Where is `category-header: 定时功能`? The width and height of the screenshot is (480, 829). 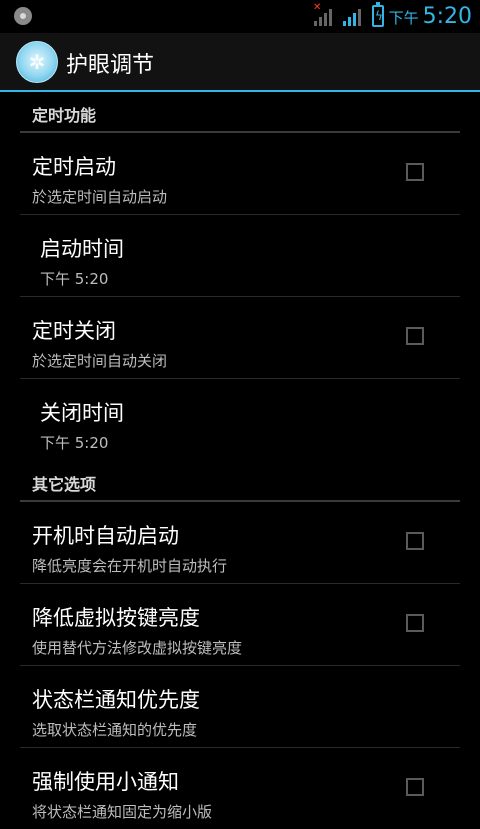 category-header: 定时功能 is located at coordinates (64, 115).